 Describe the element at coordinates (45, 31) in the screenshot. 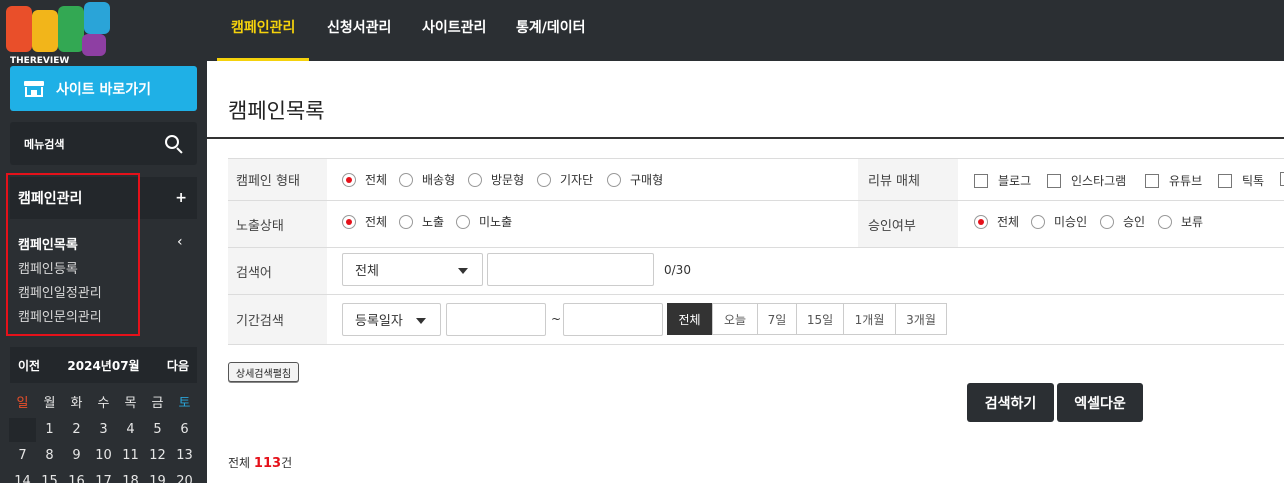

I see `logo-block-yellow` at that location.